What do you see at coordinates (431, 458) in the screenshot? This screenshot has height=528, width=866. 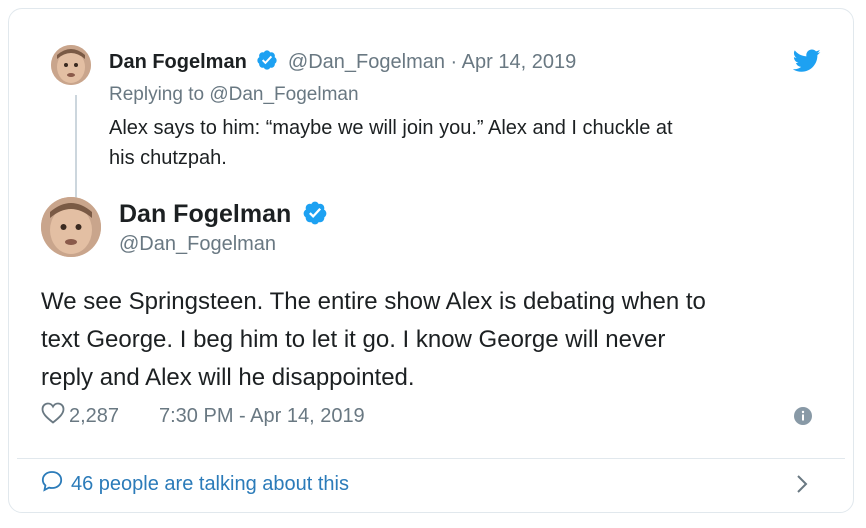 I see `footer-divider` at bounding box center [431, 458].